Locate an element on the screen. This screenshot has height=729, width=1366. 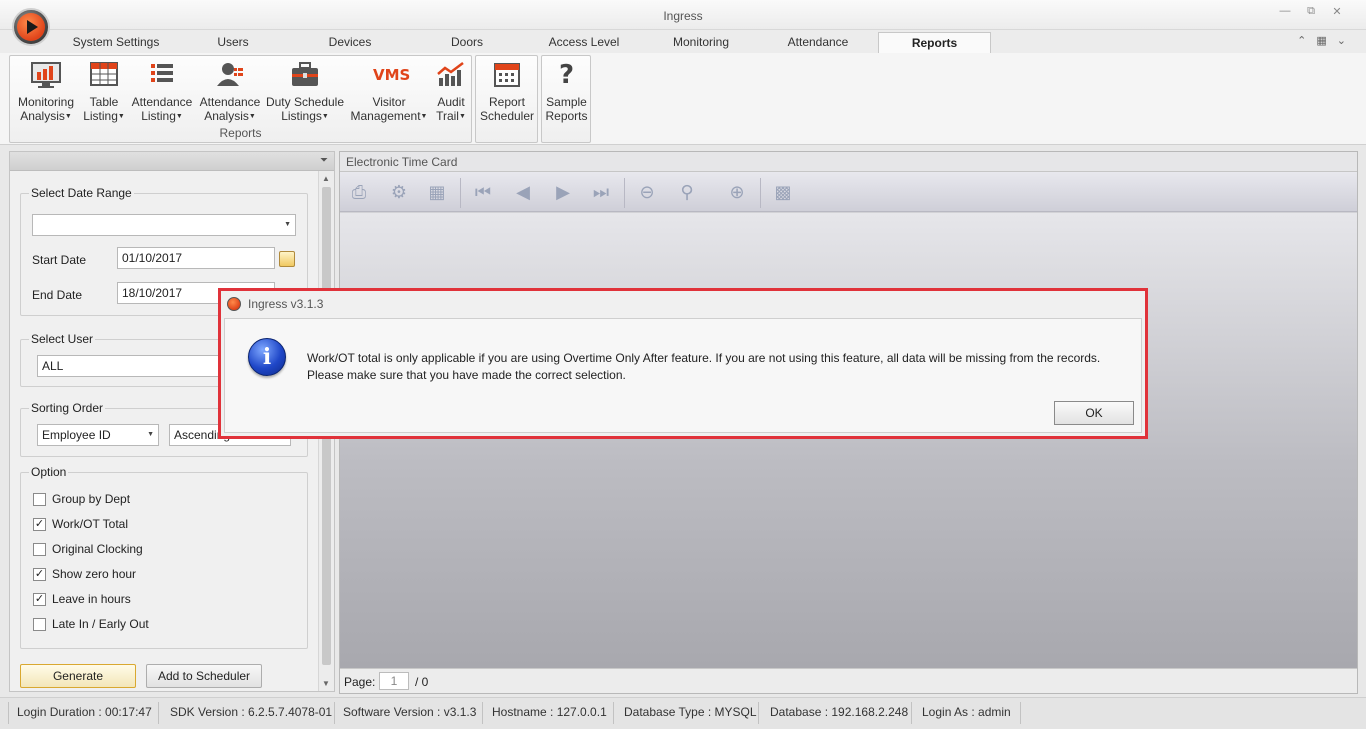
sort-field-select: Employee ID ▼ is located at coordinates (98, 435).